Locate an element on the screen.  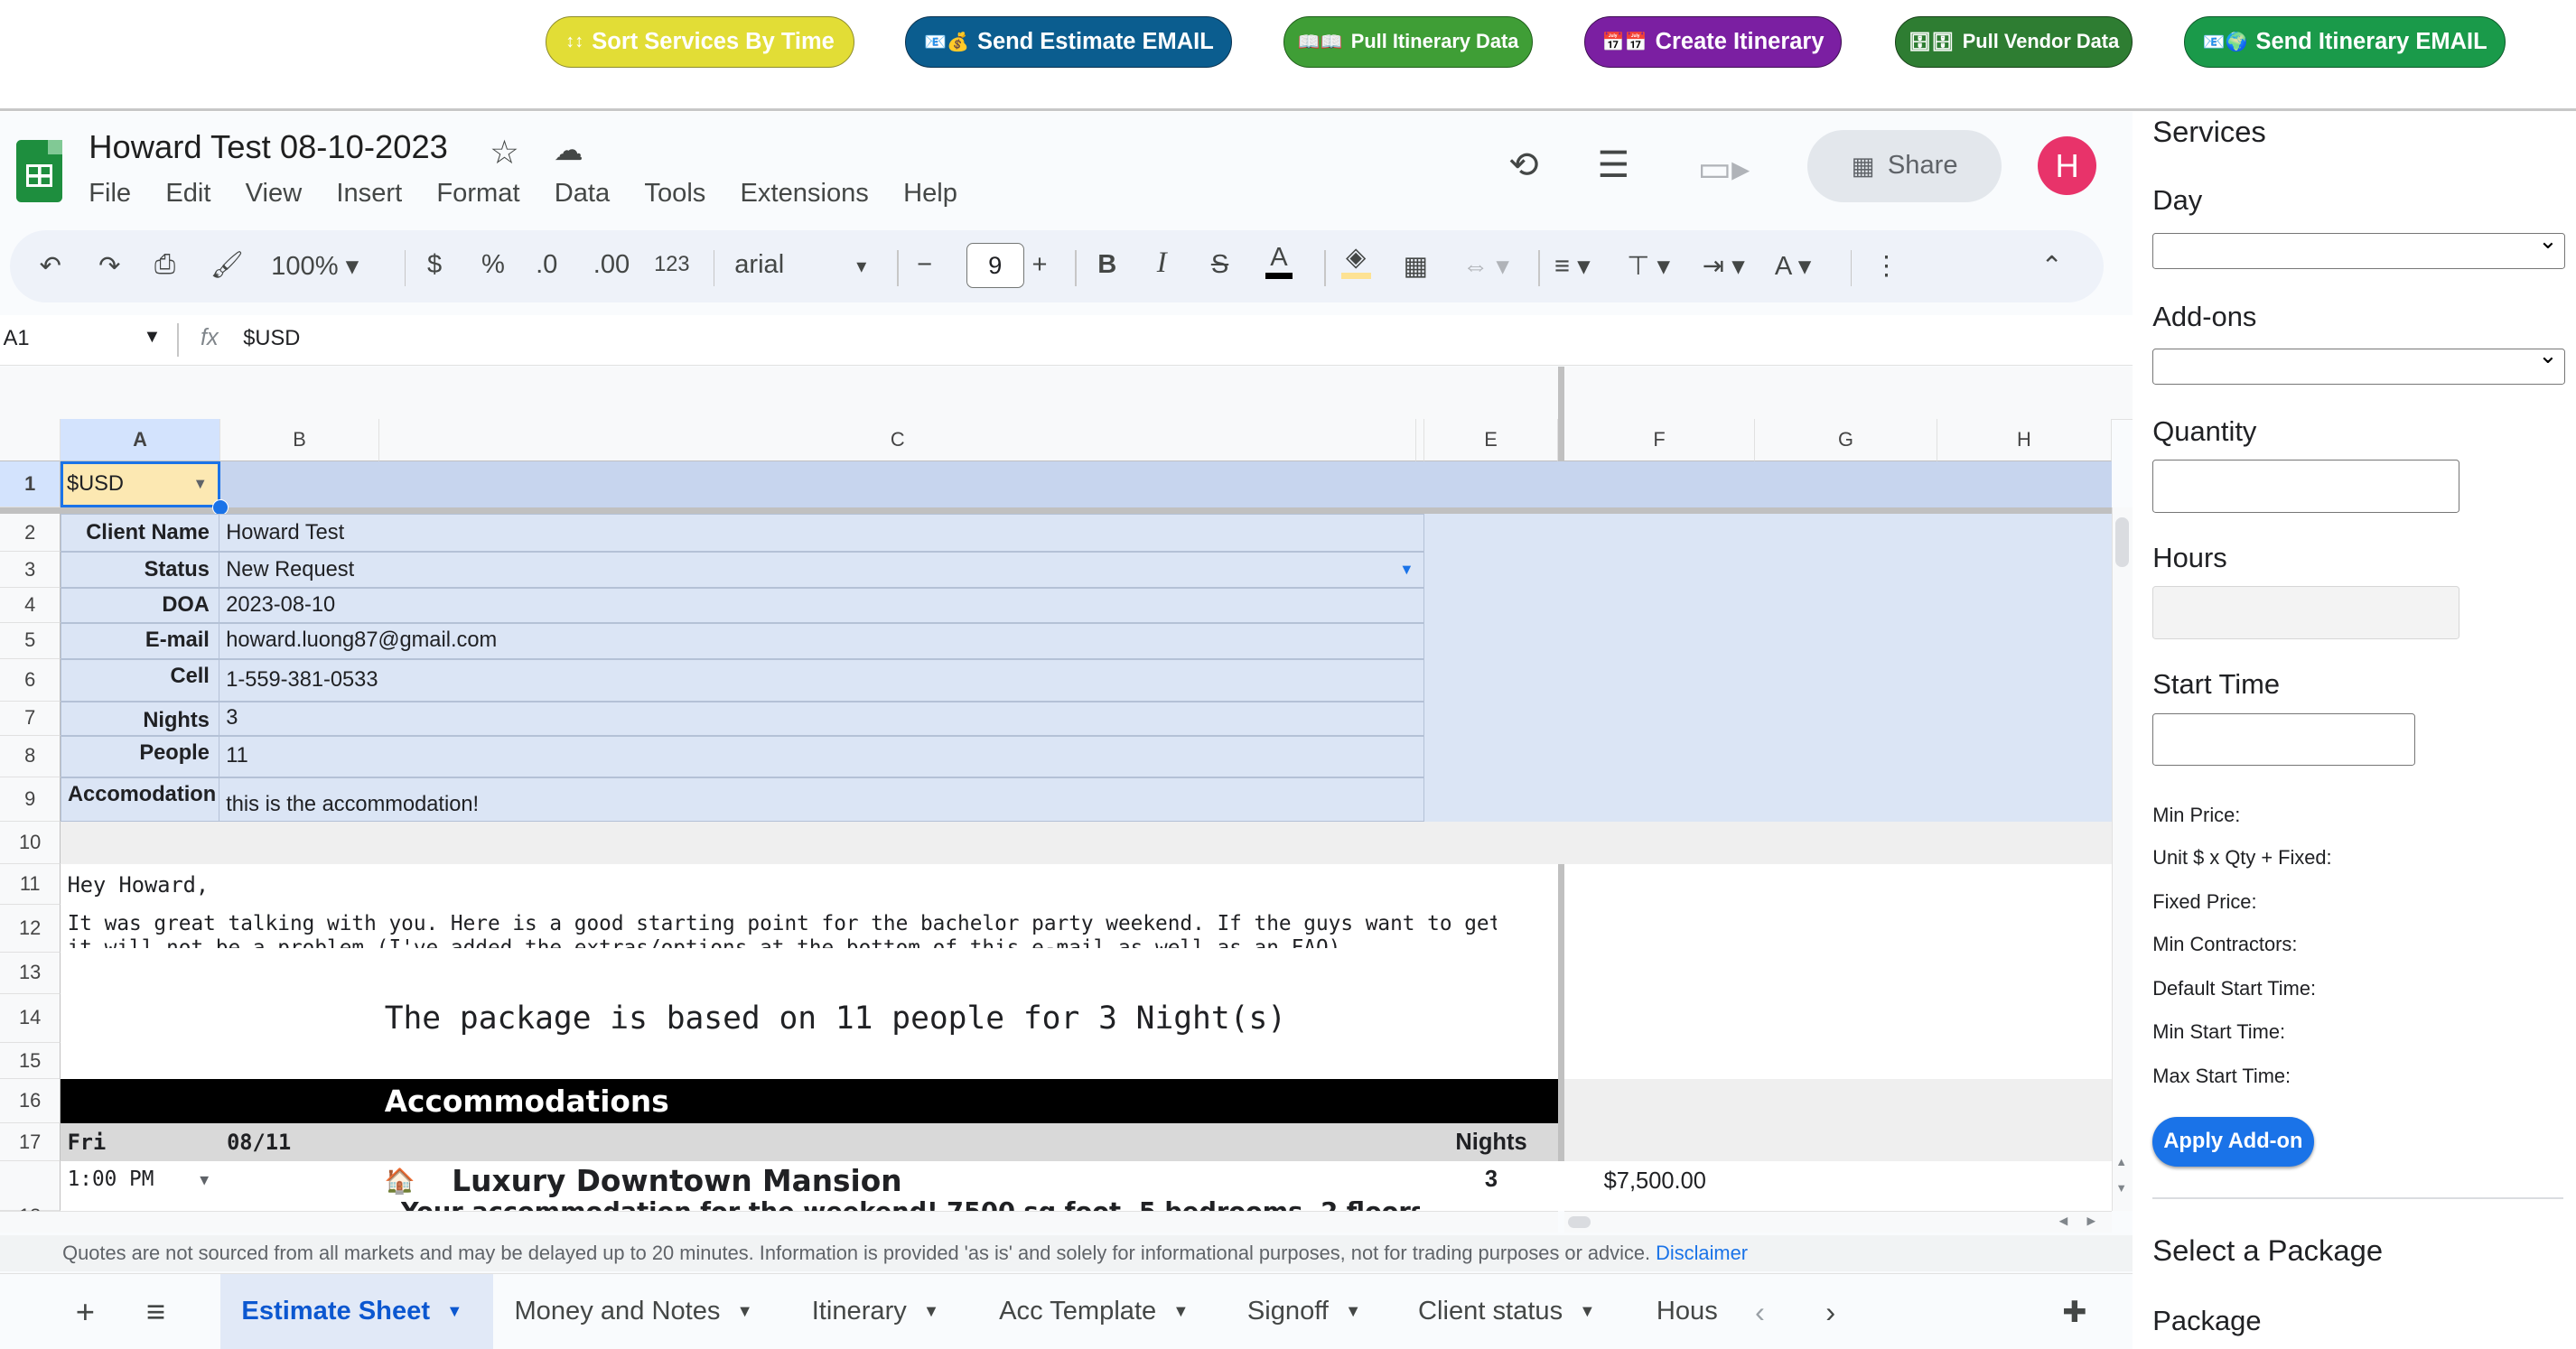
font-size-input: 9 is located at coordinates (995, 265).